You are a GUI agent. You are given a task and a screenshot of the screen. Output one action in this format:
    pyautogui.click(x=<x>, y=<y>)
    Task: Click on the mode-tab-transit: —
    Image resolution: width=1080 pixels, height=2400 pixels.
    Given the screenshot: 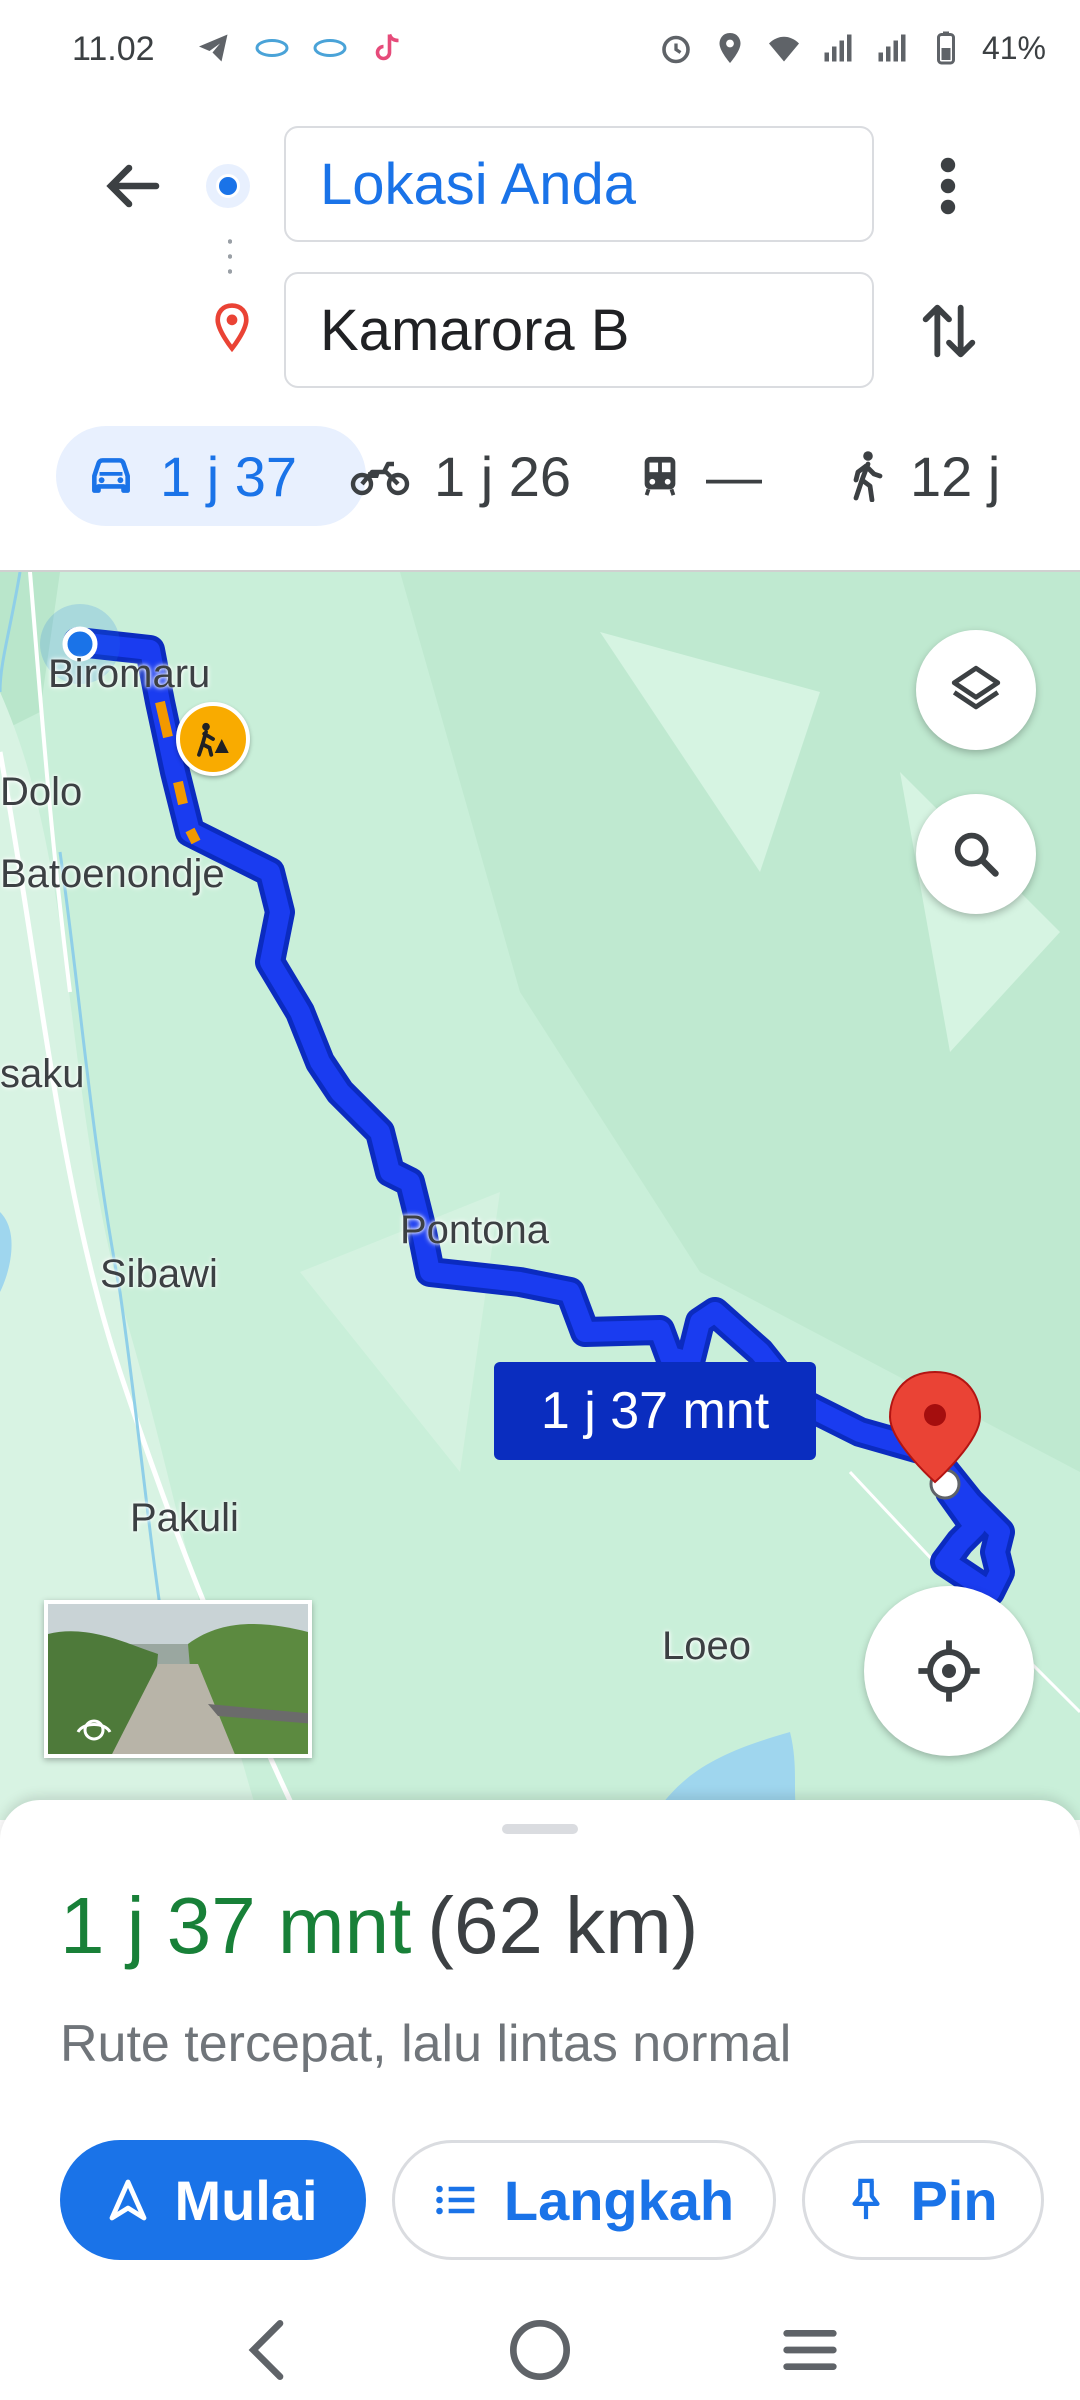 What is the action you would take?
    pyautogui.click(x=700, y=476)
    